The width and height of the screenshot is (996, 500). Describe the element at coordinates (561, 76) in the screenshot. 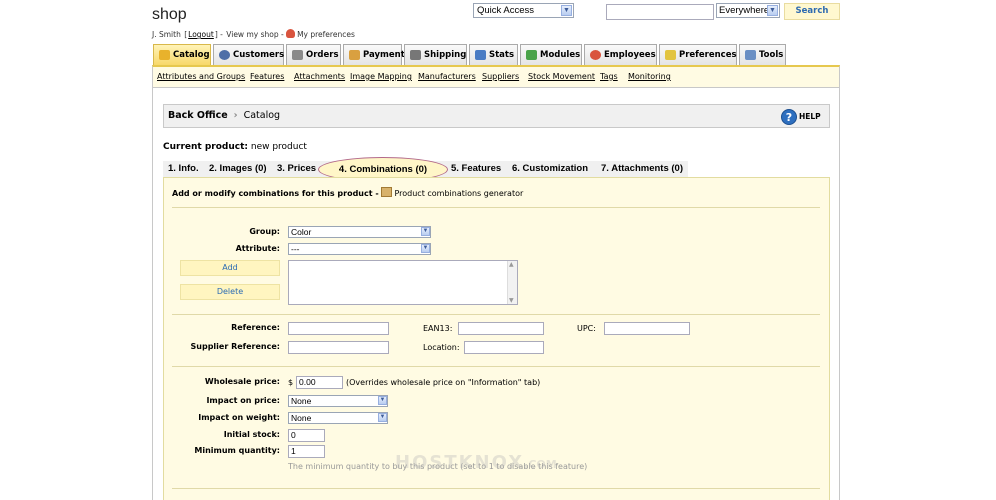

I see `sub-tab-stock-movement: Stock Movement` at that location.